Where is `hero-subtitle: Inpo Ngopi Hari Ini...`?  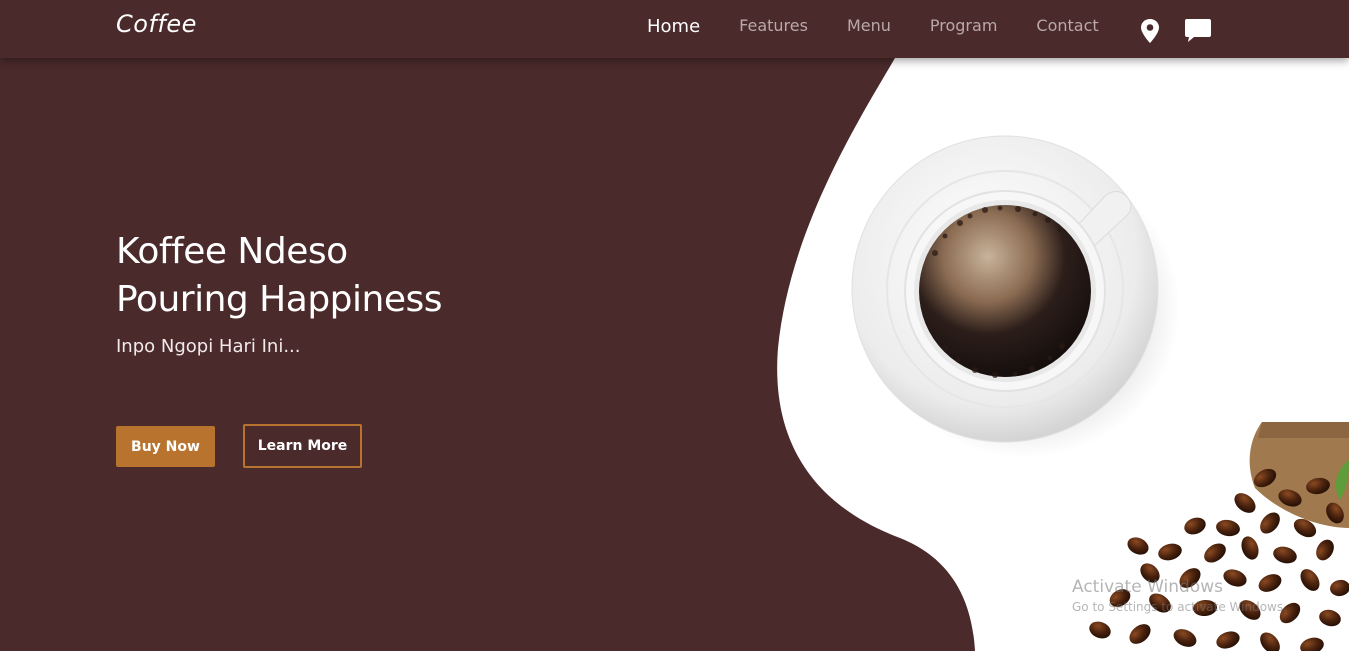 hero-subtitle: Inpo Ngopi Hari Ini... is located at coordinates (208, 346).